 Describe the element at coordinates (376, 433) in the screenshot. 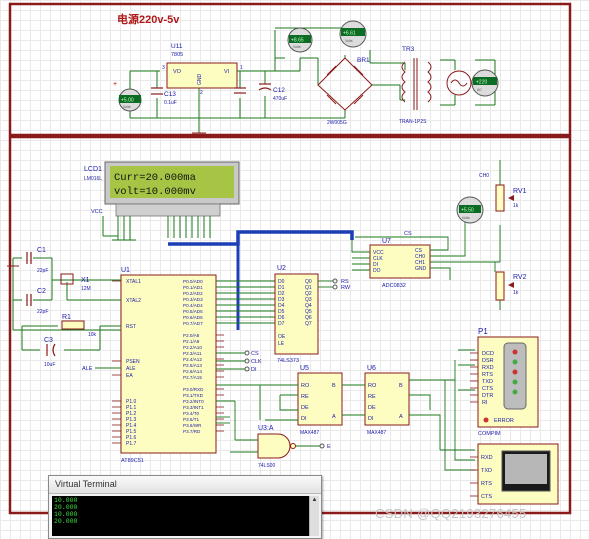

I see `u6-part: MAX487` at that location.